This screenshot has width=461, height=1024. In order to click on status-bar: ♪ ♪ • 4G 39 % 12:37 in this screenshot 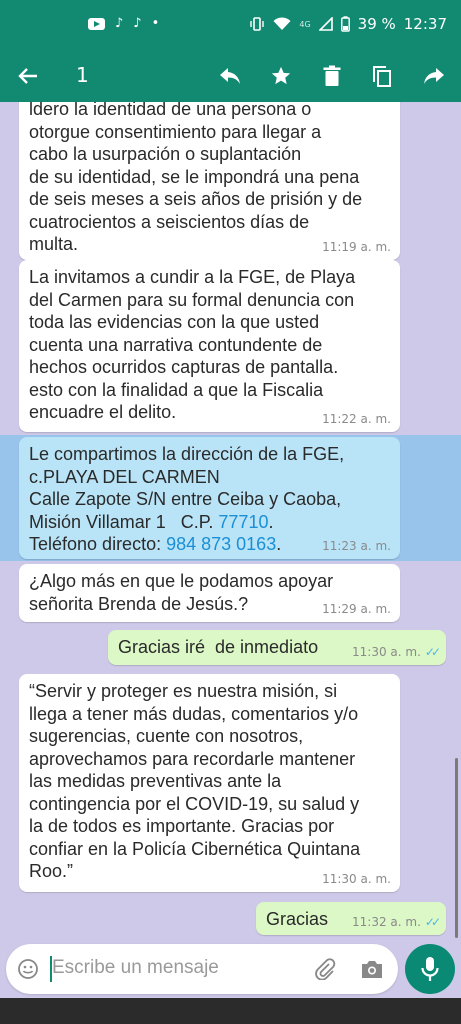, I will do `click(230, 25)`.